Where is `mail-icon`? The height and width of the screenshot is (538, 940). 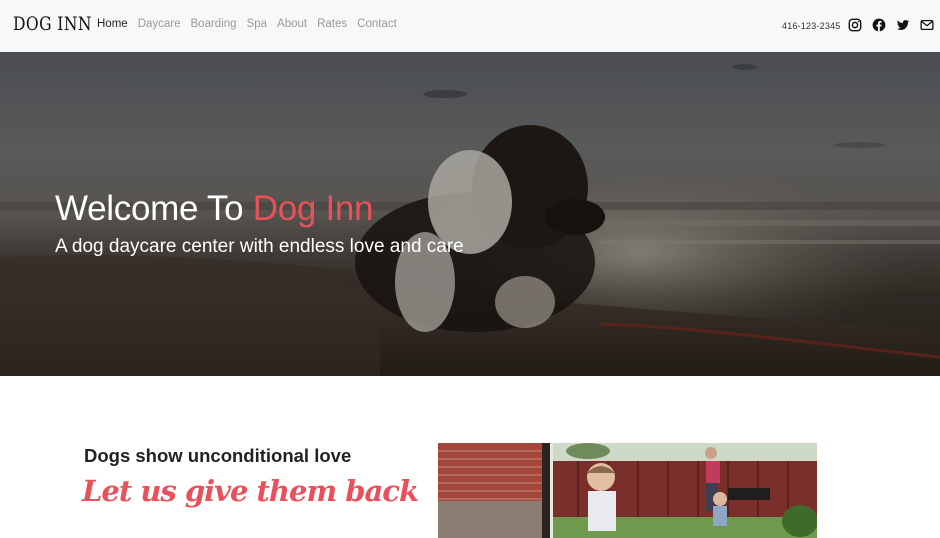
mail-icon is located at coordinates (927, 25).